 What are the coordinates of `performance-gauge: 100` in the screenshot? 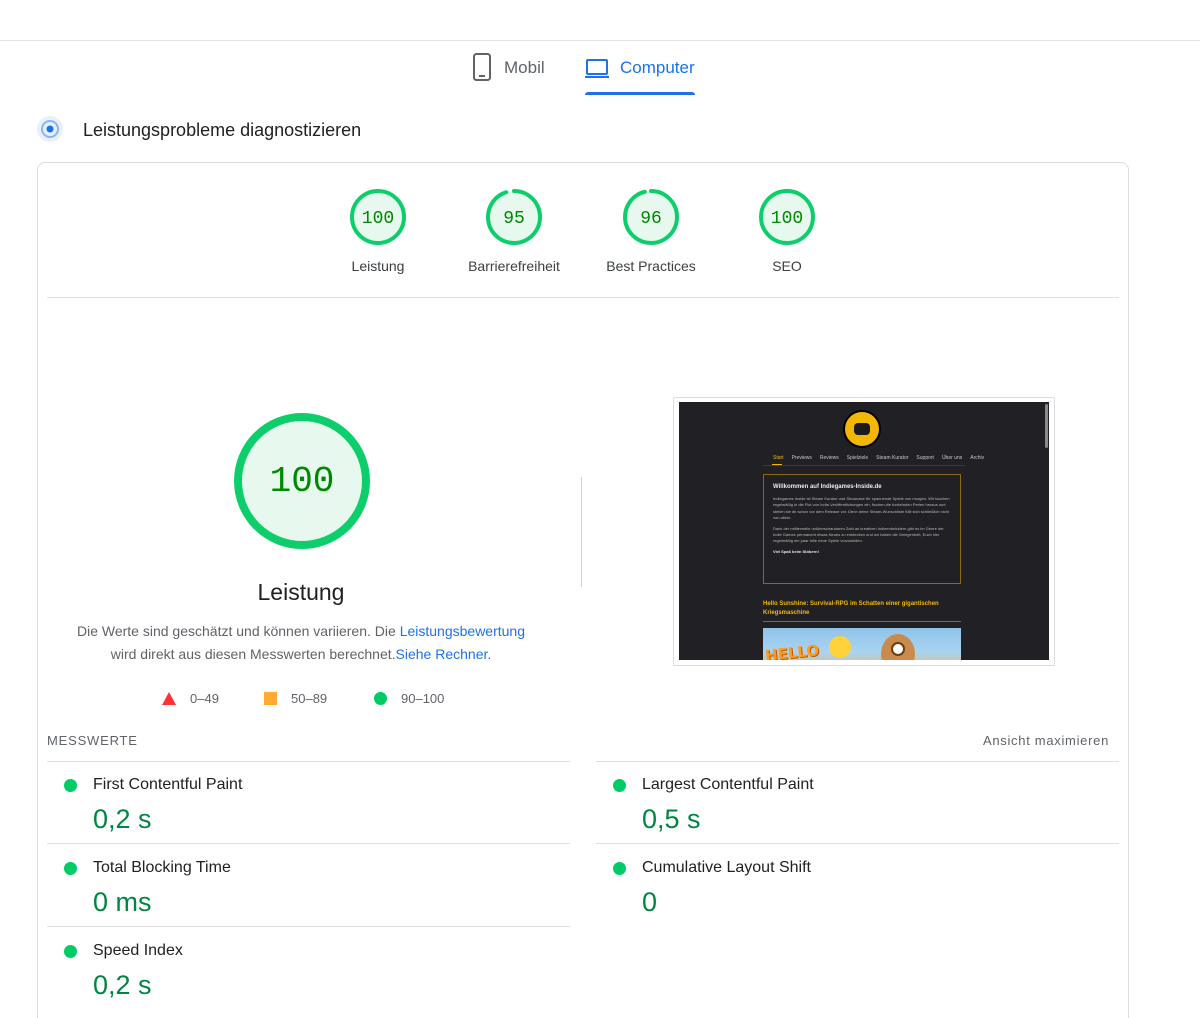 It's located at (302, 481).